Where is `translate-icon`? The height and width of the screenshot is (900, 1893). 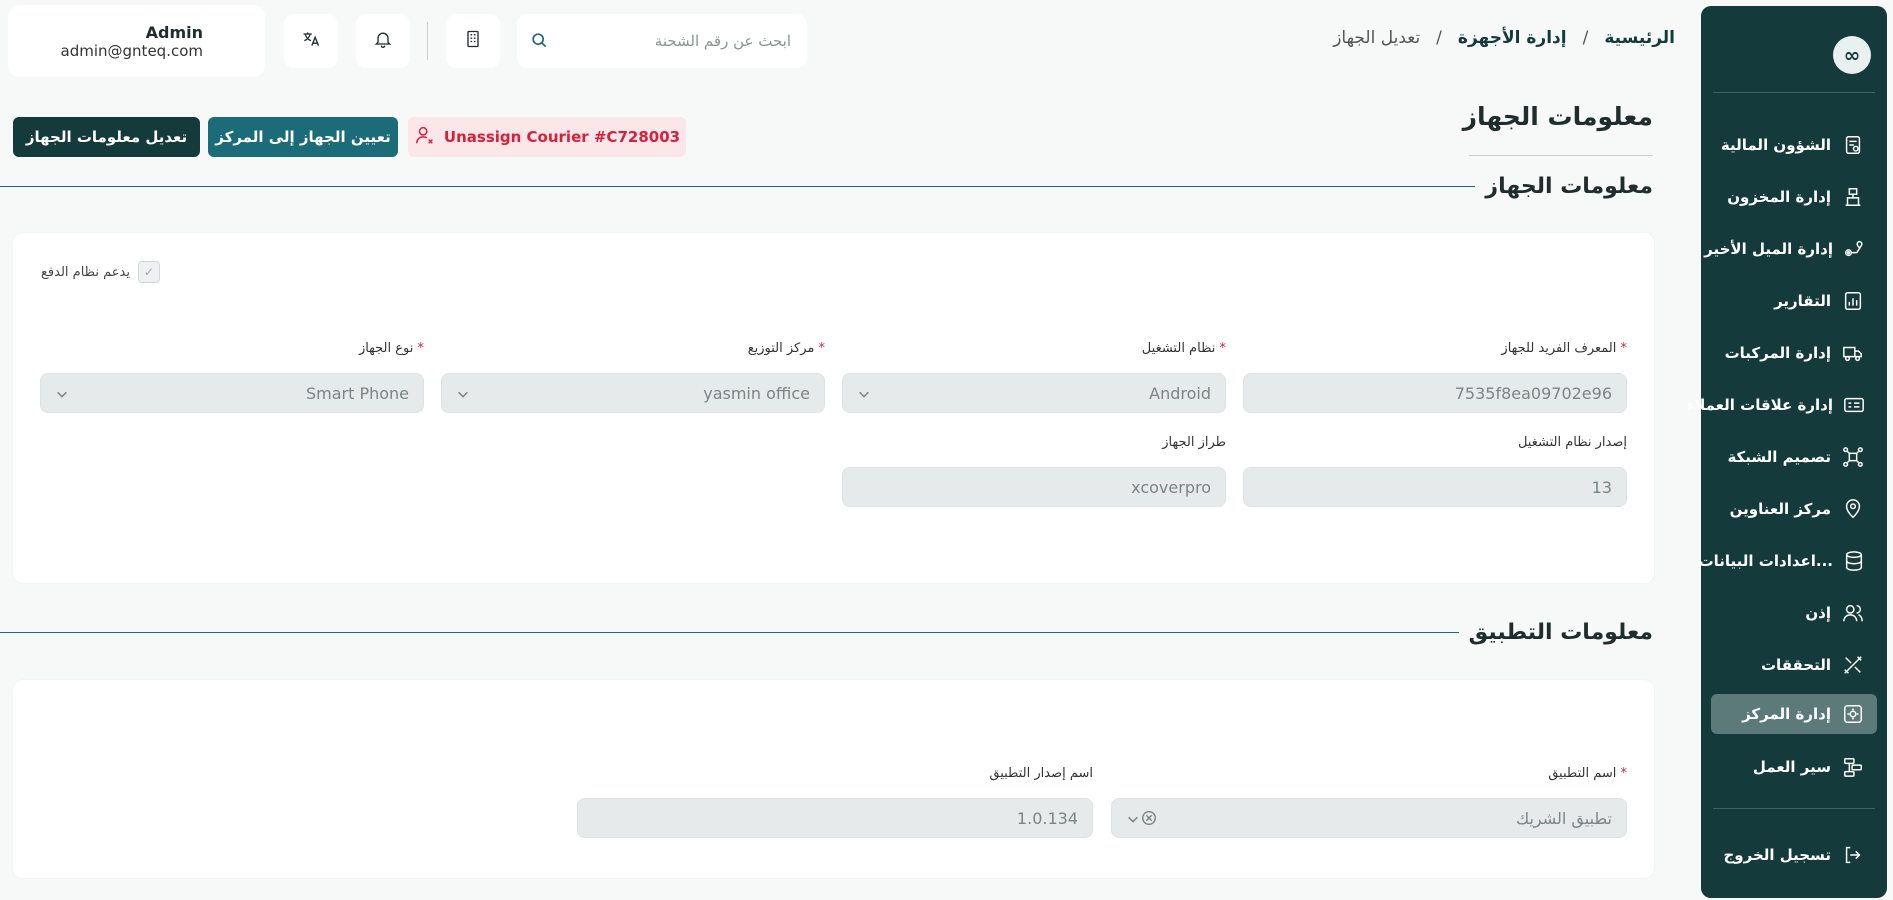
translate-icon is located at coordinates (311, 41).